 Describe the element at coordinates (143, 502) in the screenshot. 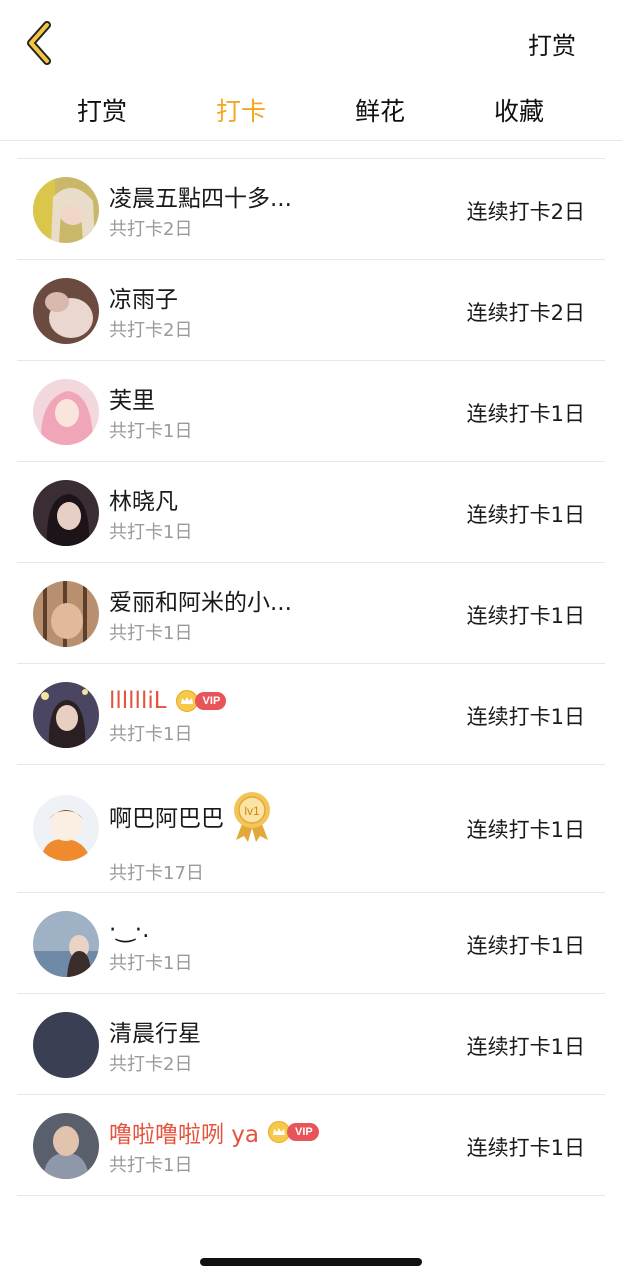

I see `user-name: 林晓凡` at that location.